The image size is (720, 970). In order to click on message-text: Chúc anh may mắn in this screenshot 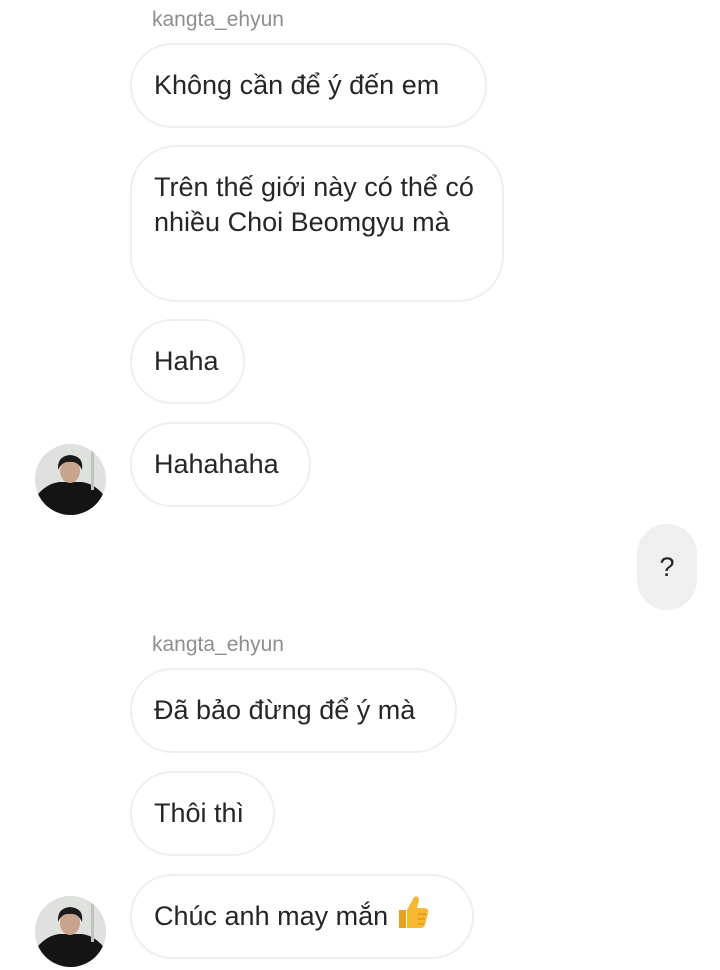, I will do `click(271, 916)`.